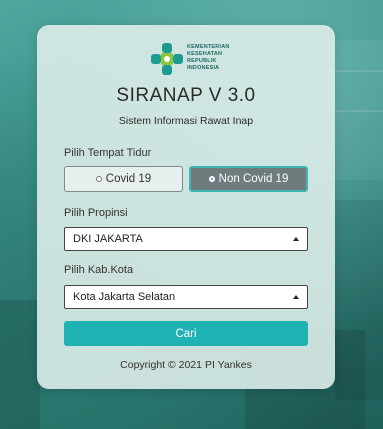 Image resolution: width=383 pixels, height=429 pixels. Describe the element at coordinates (124, 297) in the screenshot. I see `city-value: Kota Jakarta Selatan` at that location.